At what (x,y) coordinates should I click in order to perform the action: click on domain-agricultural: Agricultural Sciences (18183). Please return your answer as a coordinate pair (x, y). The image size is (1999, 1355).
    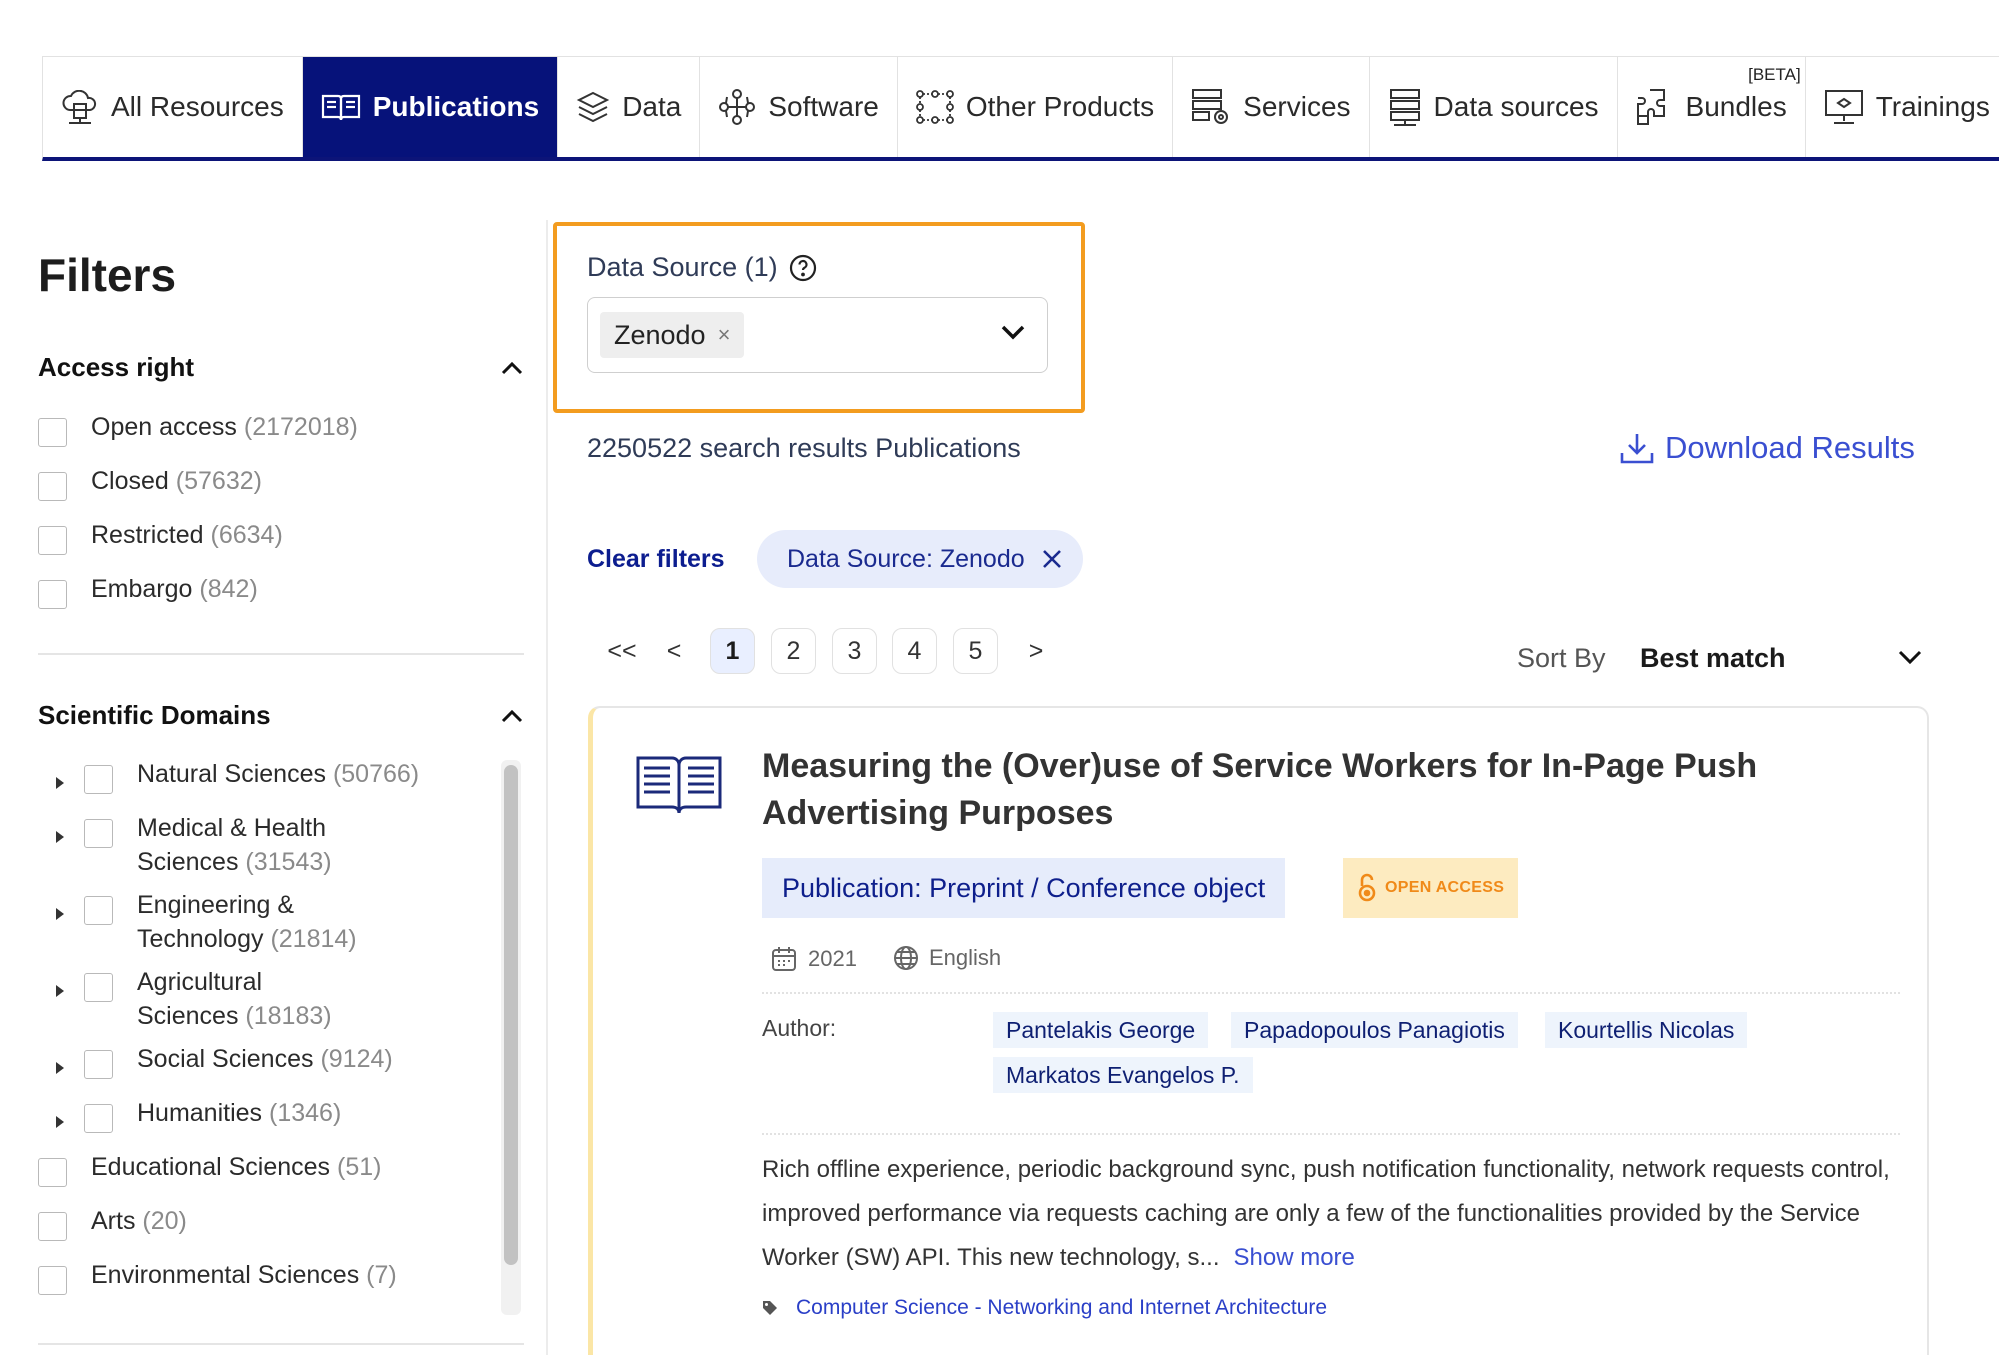
    Looking at the image, I should click on (208, 999).